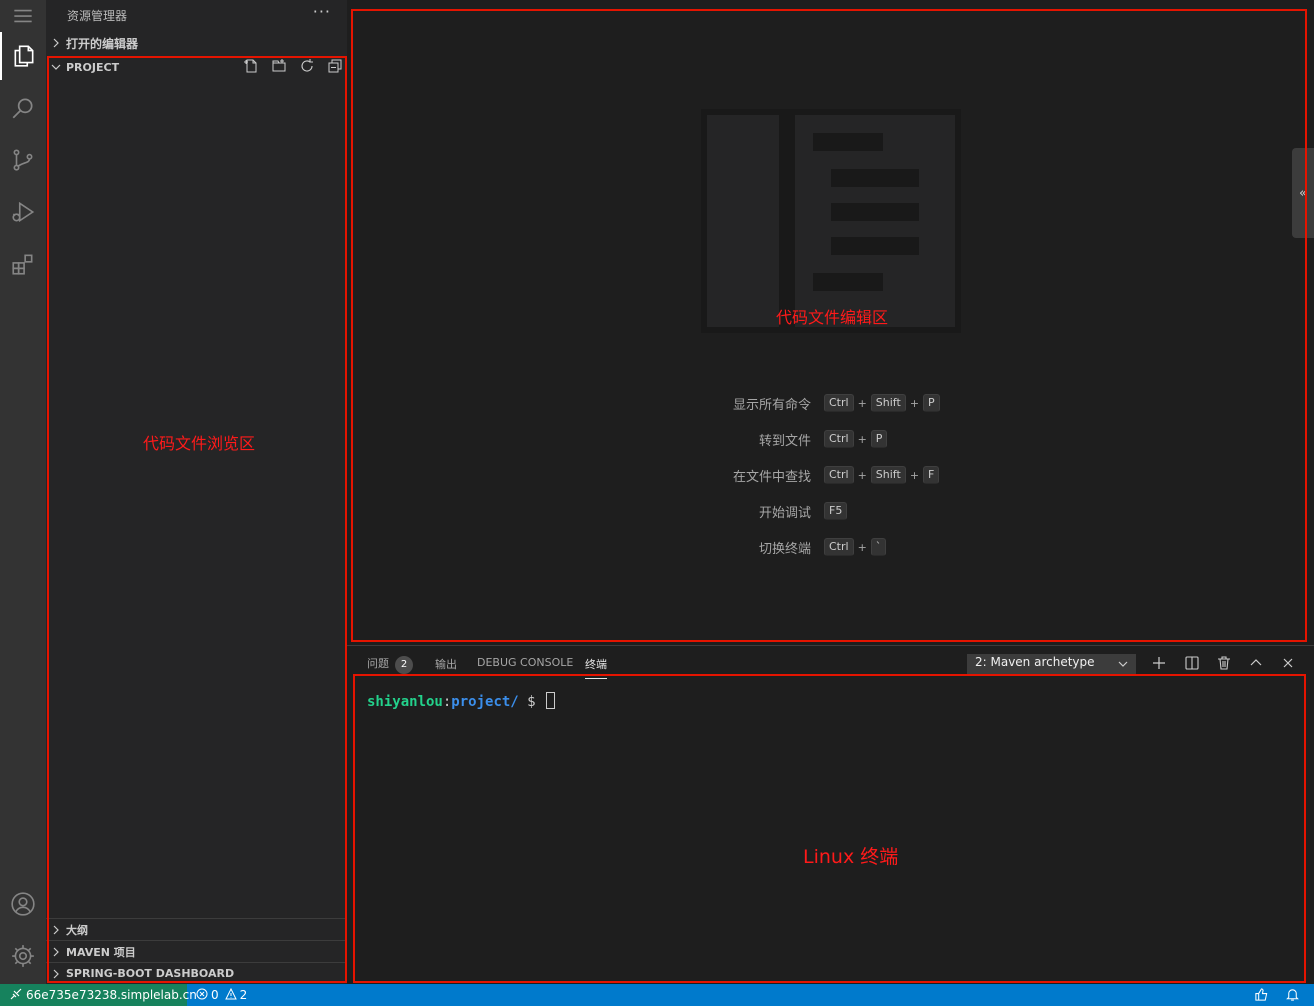 This screenshot has width=1314, height=1006. What do you see at coordinates (1192, 663) in the screenshot?
I see `split-terminal-icon` at bounding box center [1192, 663].